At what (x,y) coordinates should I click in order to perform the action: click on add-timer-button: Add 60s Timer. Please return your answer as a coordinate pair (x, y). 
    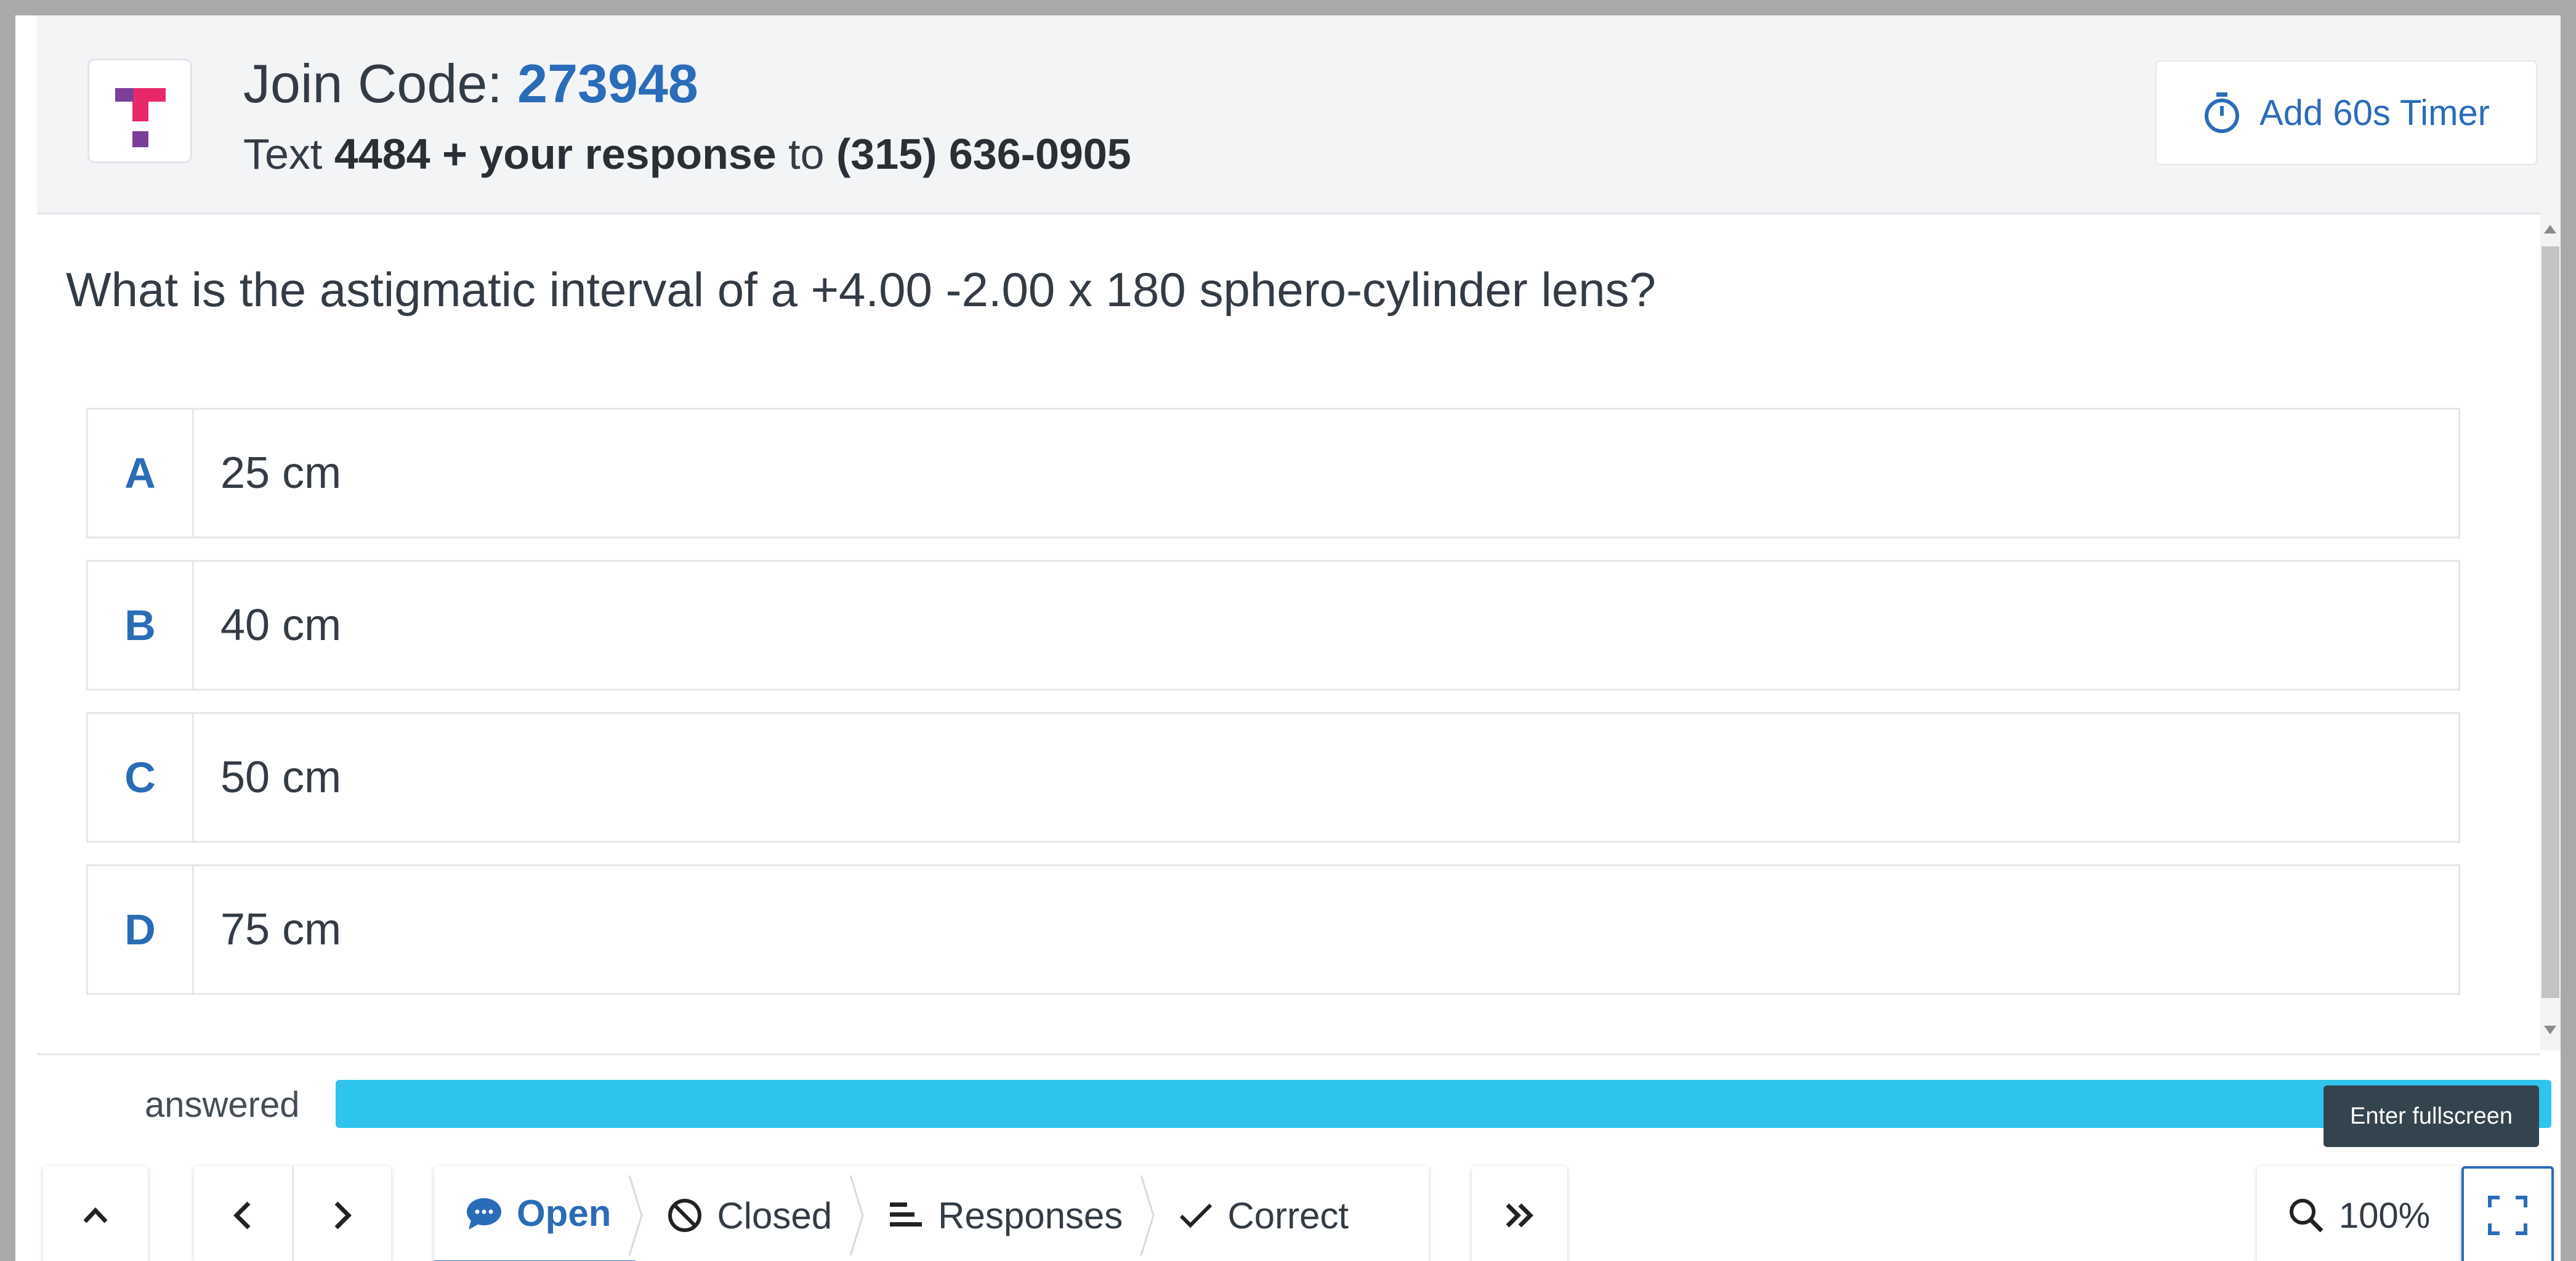
    Looking at the image, I should click on (2346, 112).